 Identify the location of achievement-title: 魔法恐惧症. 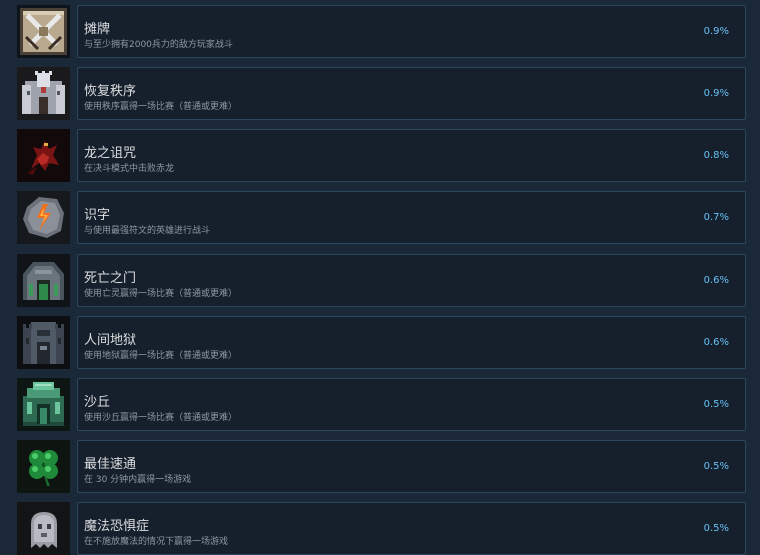
(117, 526).